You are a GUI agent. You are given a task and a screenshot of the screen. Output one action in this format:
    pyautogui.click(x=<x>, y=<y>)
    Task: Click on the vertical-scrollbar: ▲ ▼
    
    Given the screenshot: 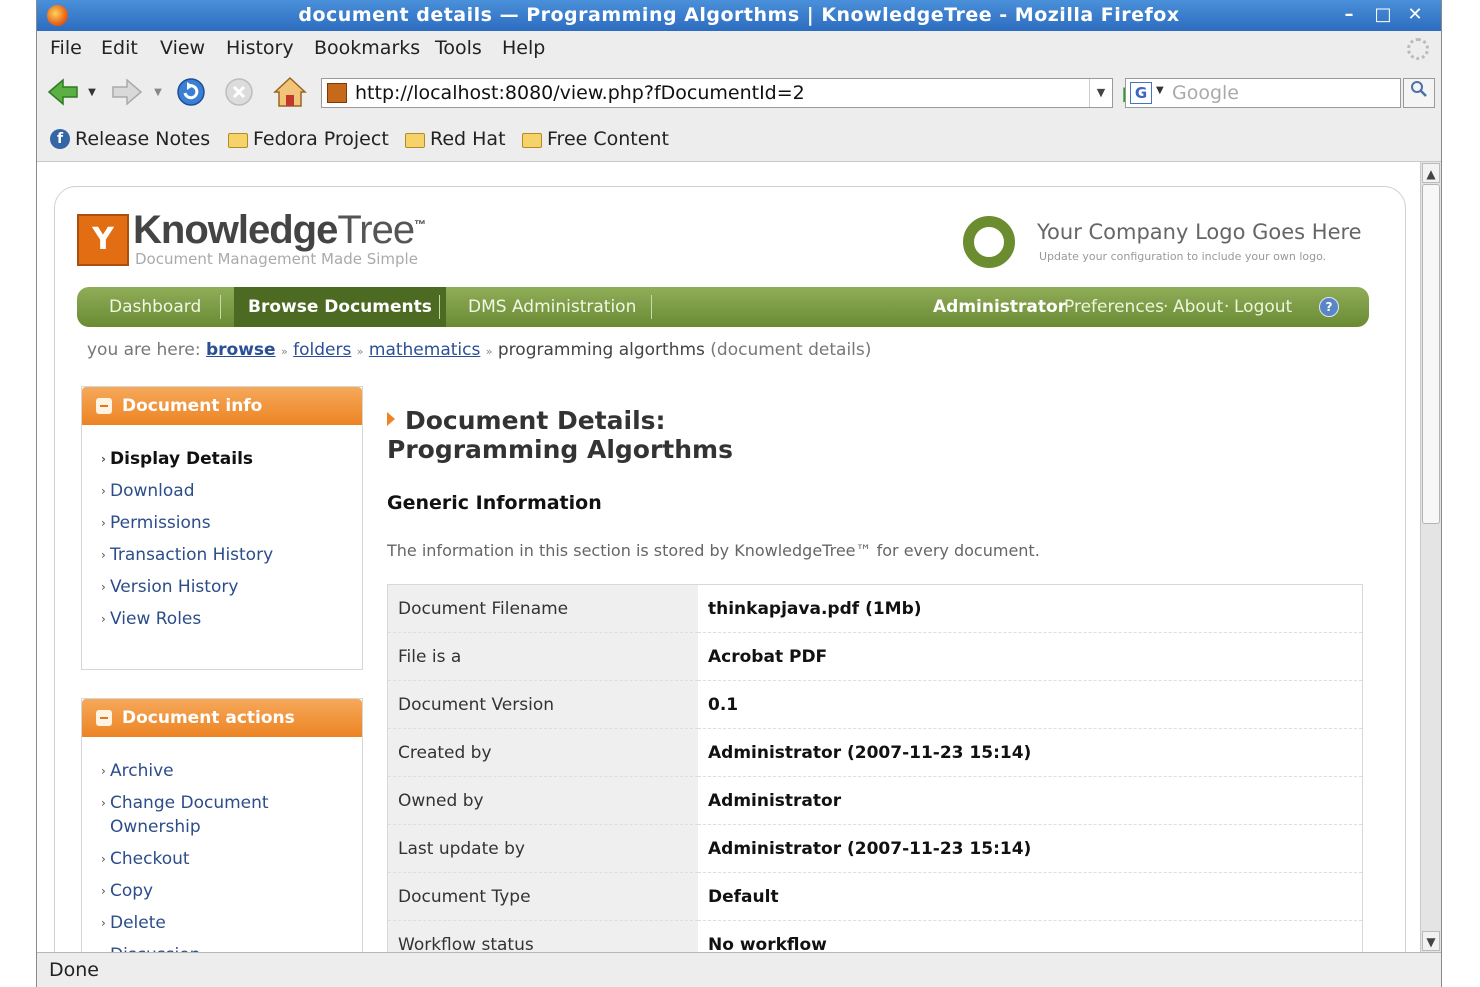 What is the action you would take?
    pyautogui.click(x=1430, y=557)
    